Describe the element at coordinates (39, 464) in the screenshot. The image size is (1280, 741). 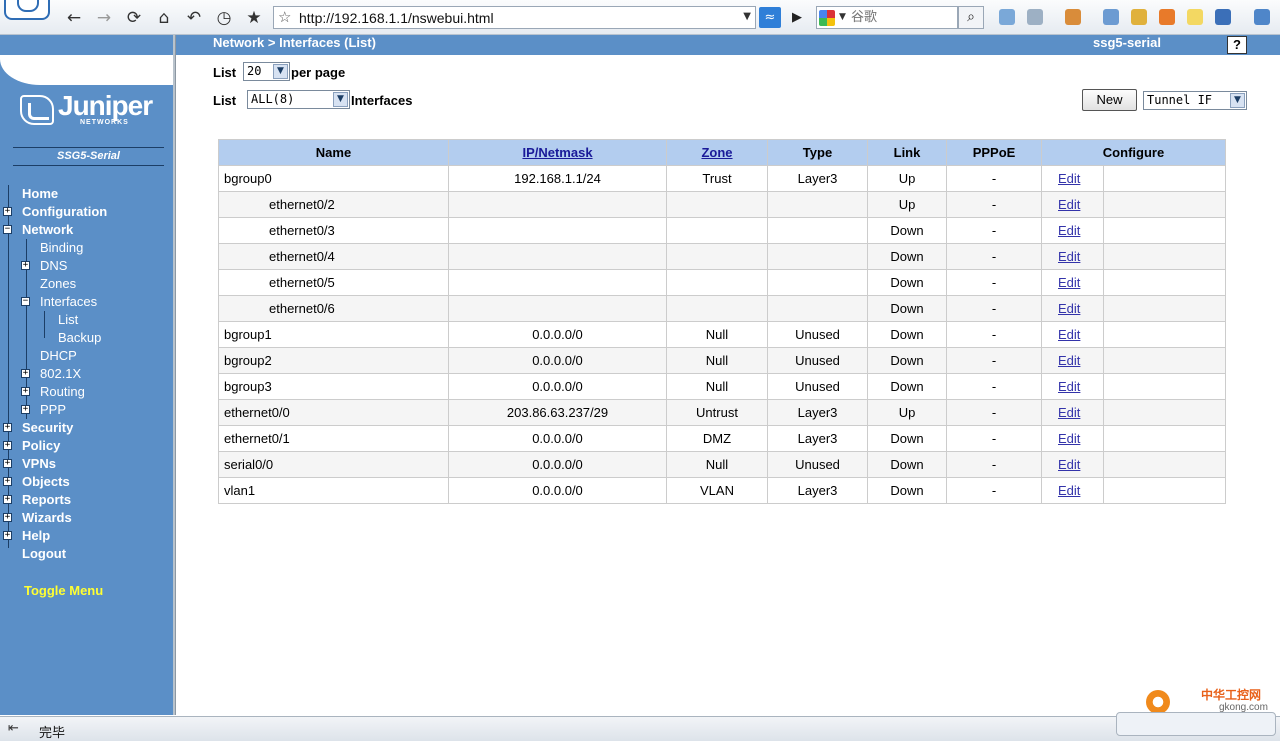
I see `sidebar-item-vpns: VPNs` at that location.